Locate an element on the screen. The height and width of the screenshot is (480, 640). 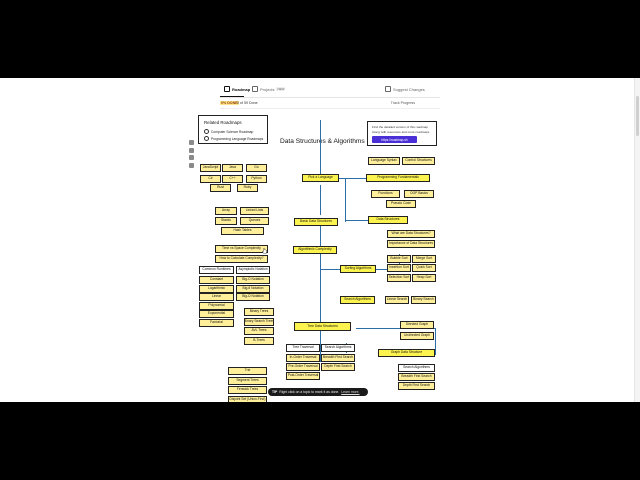
node-language: Rust is located at coordinates (220, 188).